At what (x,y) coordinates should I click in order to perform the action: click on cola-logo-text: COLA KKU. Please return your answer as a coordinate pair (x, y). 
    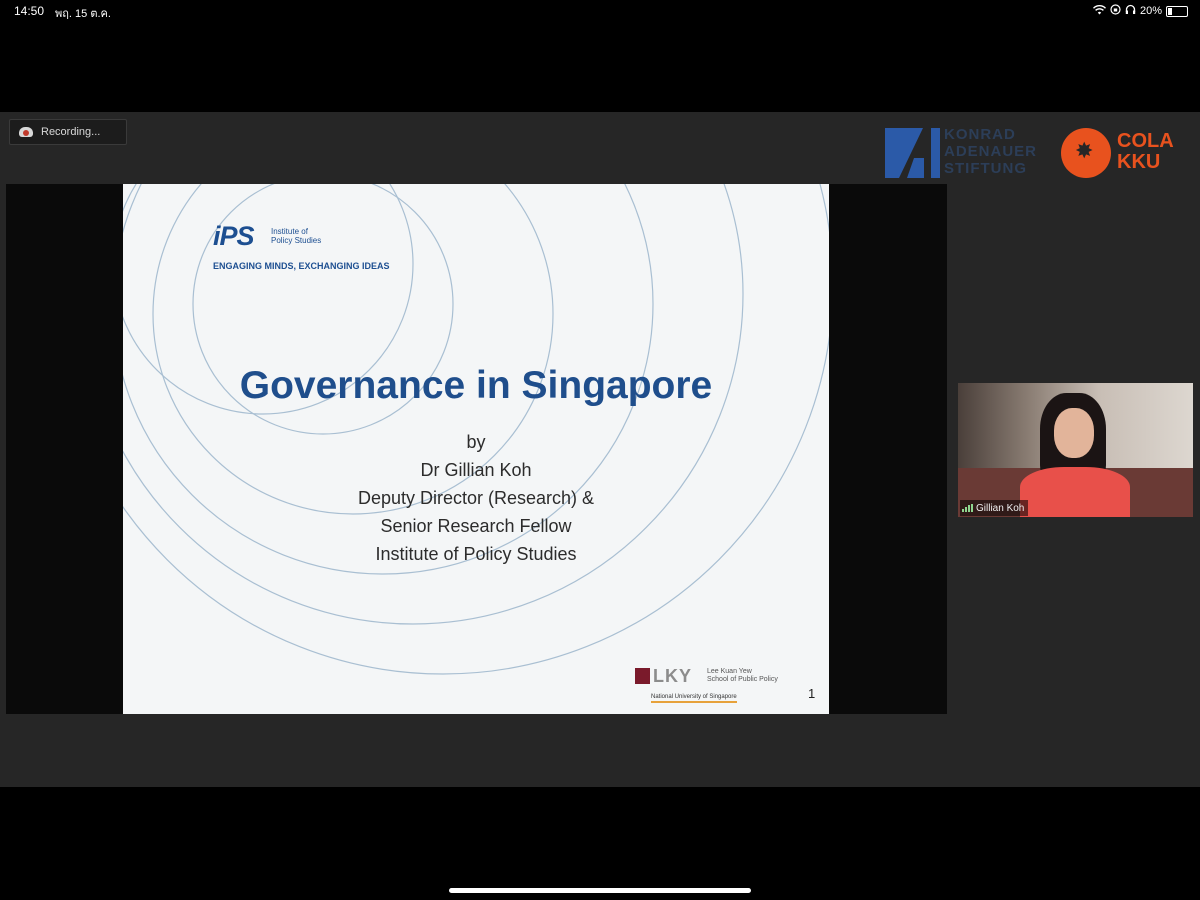
    Looking at the image, I should click on (1145, 152).